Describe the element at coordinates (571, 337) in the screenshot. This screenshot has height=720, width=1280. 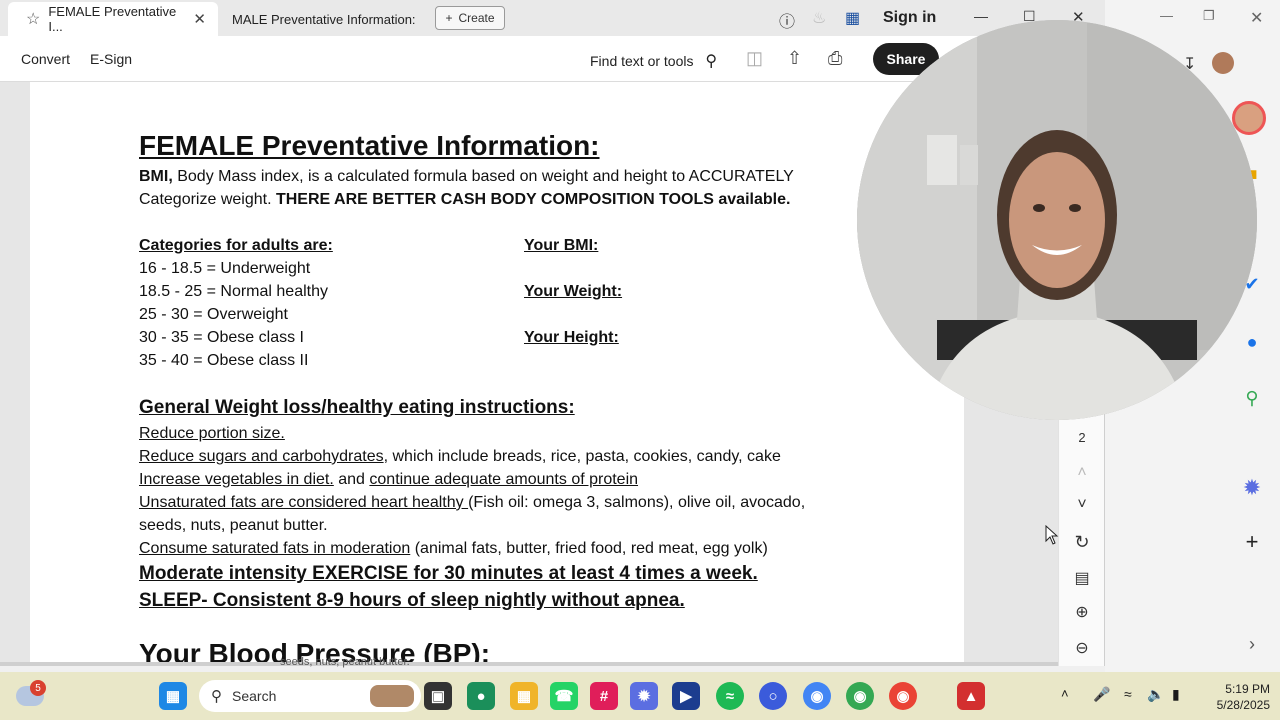
I see `your-height-label: Your Height:` at that location.